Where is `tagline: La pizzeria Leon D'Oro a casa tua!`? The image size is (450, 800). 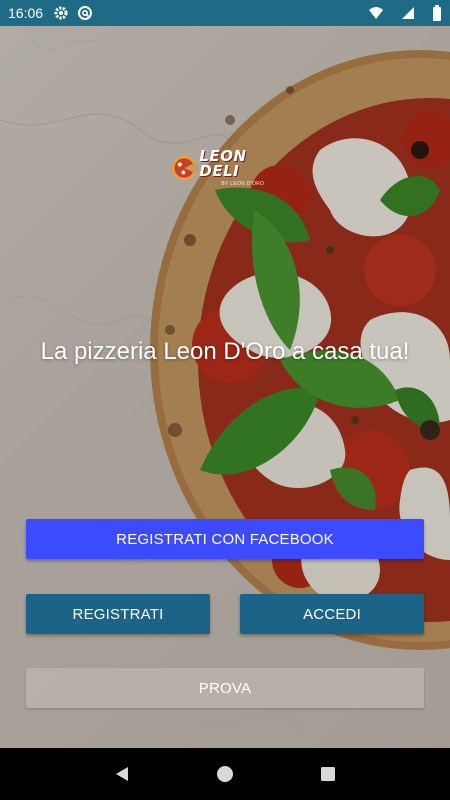
tagline: La pizzeria Leon D'Oro a casa tua! is located at coordinates (225, 351).